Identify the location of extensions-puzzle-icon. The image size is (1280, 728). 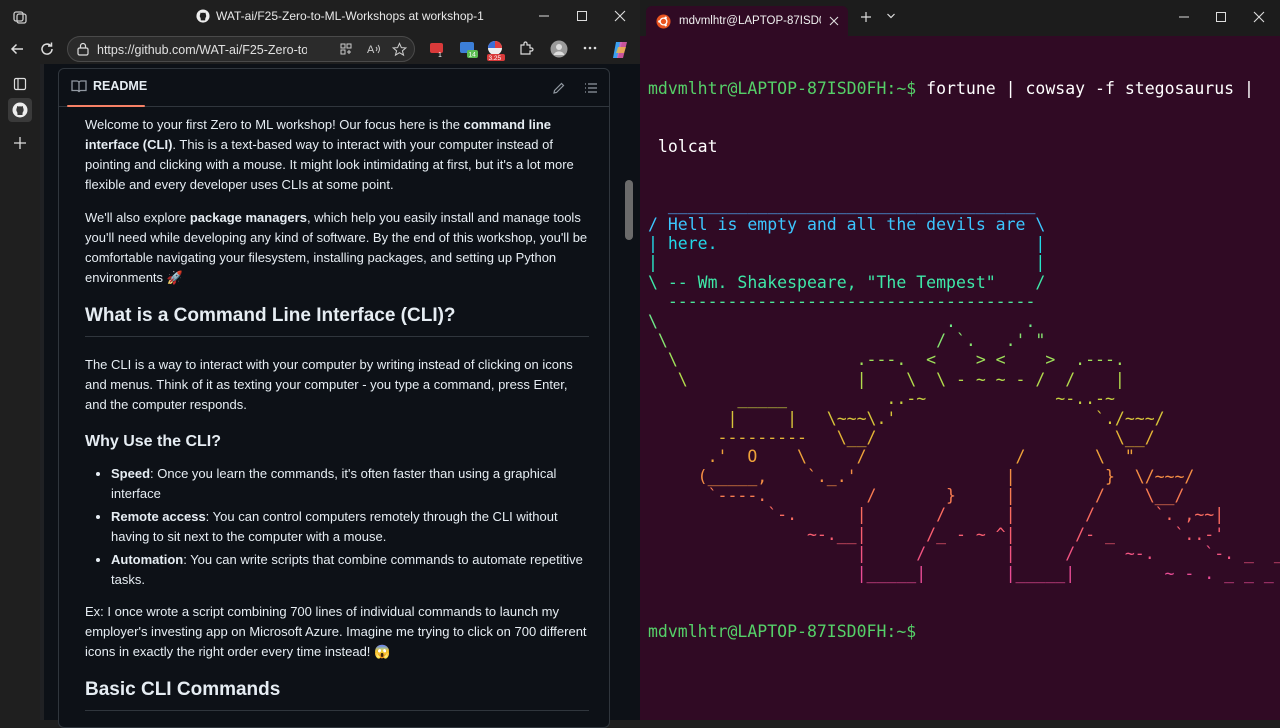
(526, 48).